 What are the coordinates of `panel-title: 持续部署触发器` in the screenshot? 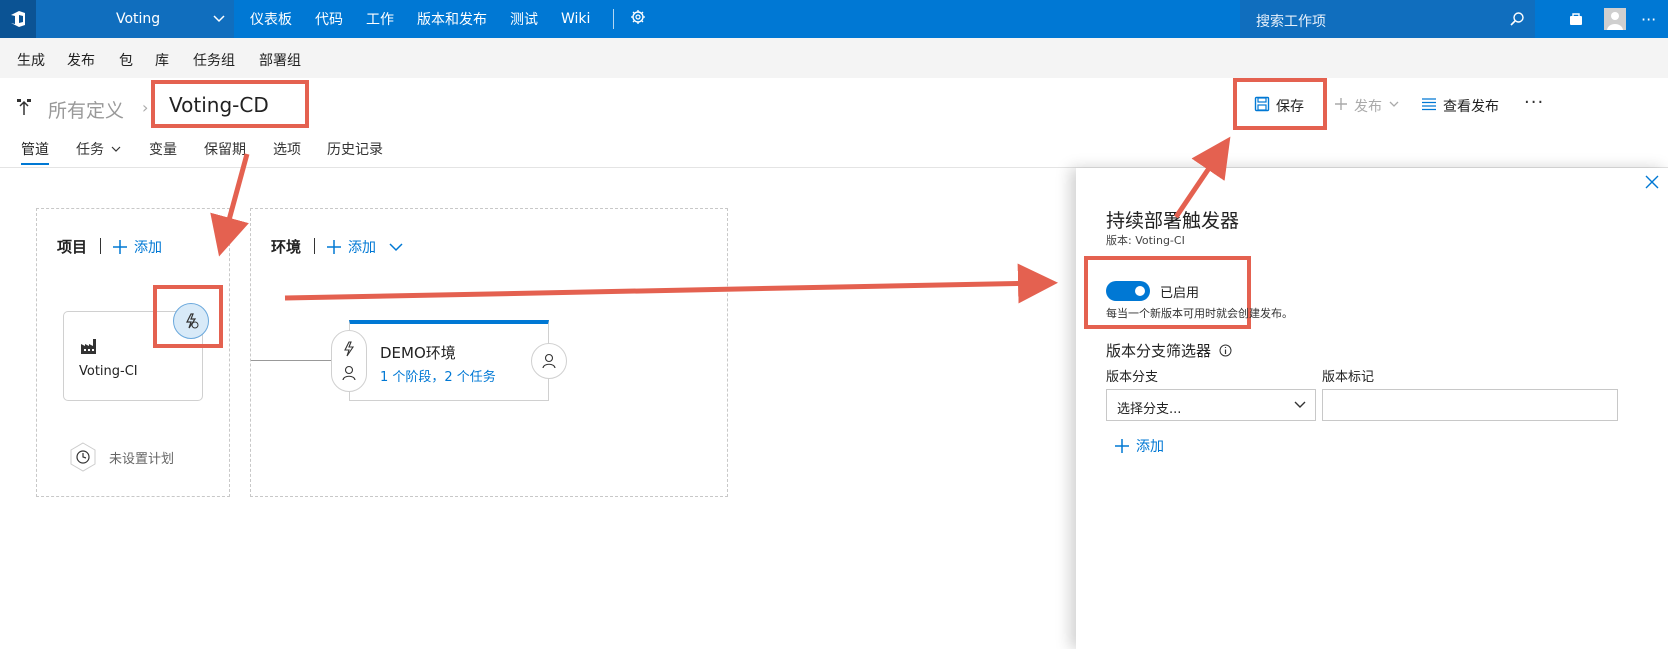 It's located at (1173, 221).